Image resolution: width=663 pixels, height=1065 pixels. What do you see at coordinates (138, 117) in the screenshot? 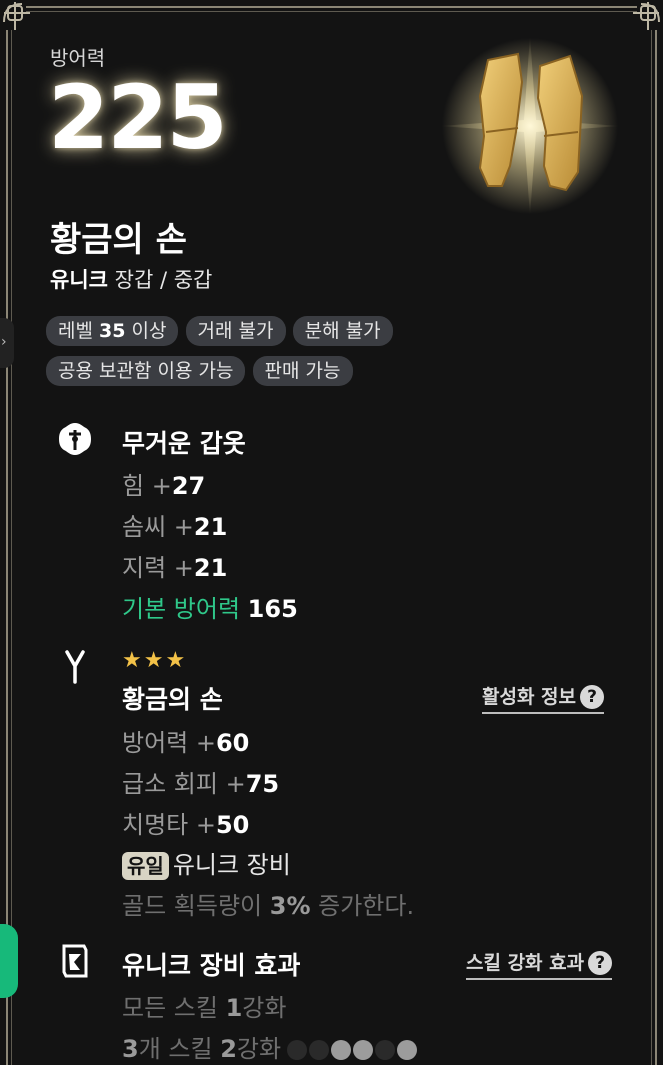
I see `defense-value: 225` at bounding box center [138, 117].